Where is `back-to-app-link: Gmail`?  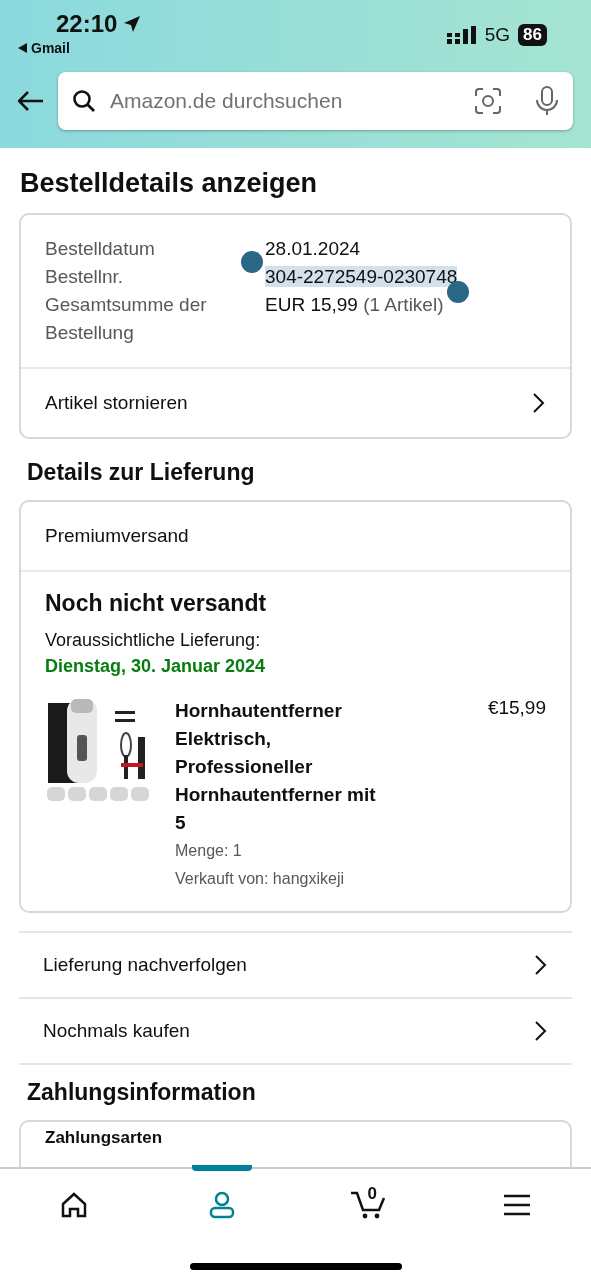 back-to-app-link: Gmail is located at coordinates (80, 48).